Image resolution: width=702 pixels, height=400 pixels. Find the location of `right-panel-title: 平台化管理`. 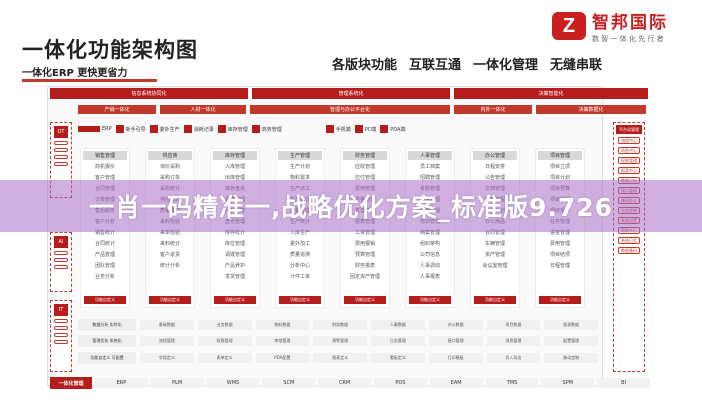

right-panel-title: 平台化管理 is located at coordinates (629, 129).